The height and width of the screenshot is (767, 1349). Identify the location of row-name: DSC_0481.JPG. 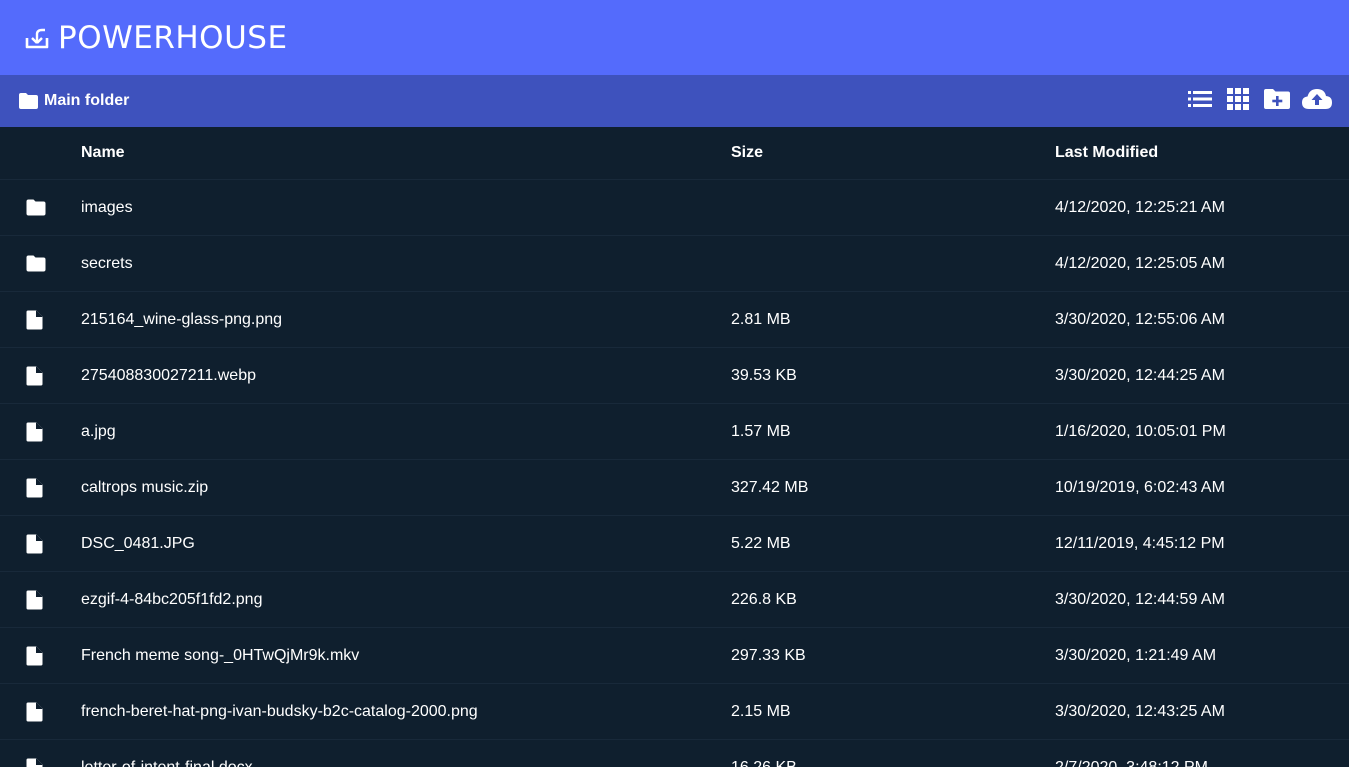
(406, 543).